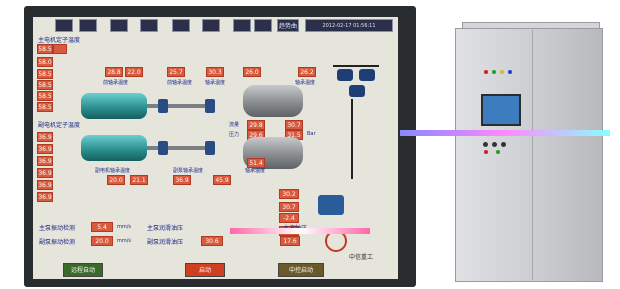 This screenshot has width=620, height=289. I want to click on top-label-1: 前轴承温度, so click(116, 83).